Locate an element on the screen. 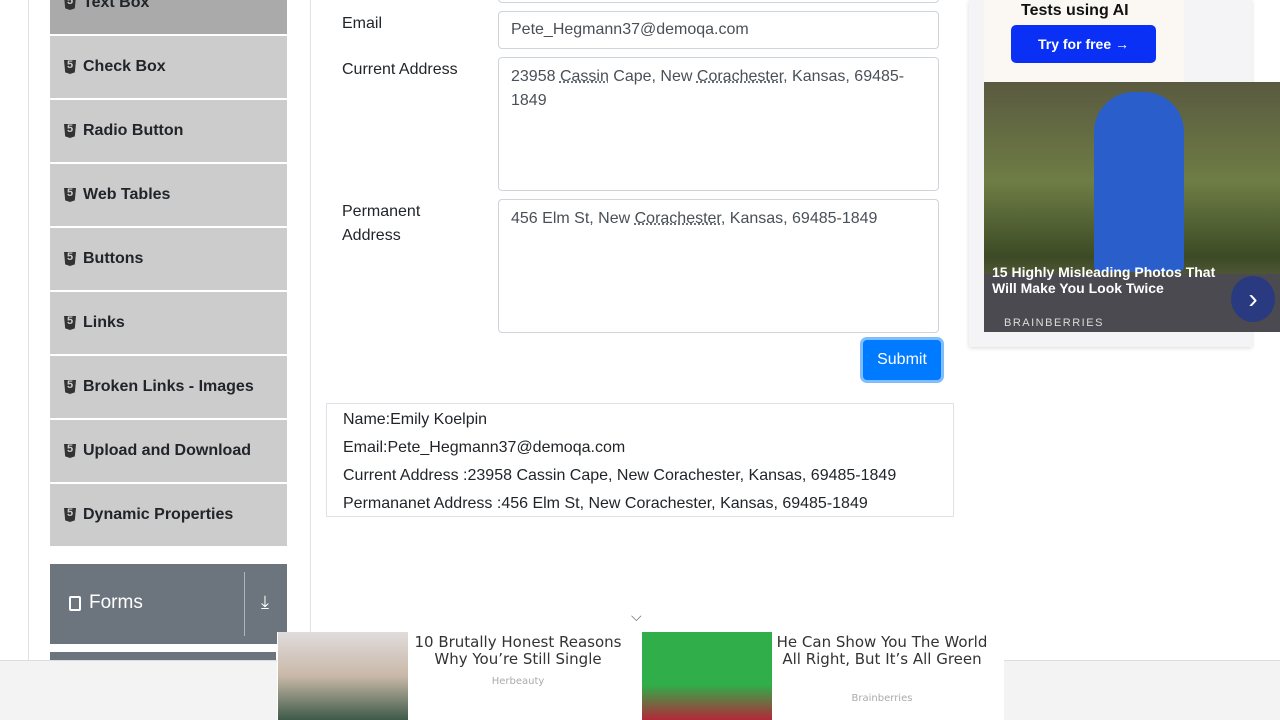 This screenshot has width=1280, height=720. sidebar-item-broken-links-images: Broken Links - Images is located at coordinates (168, 387).